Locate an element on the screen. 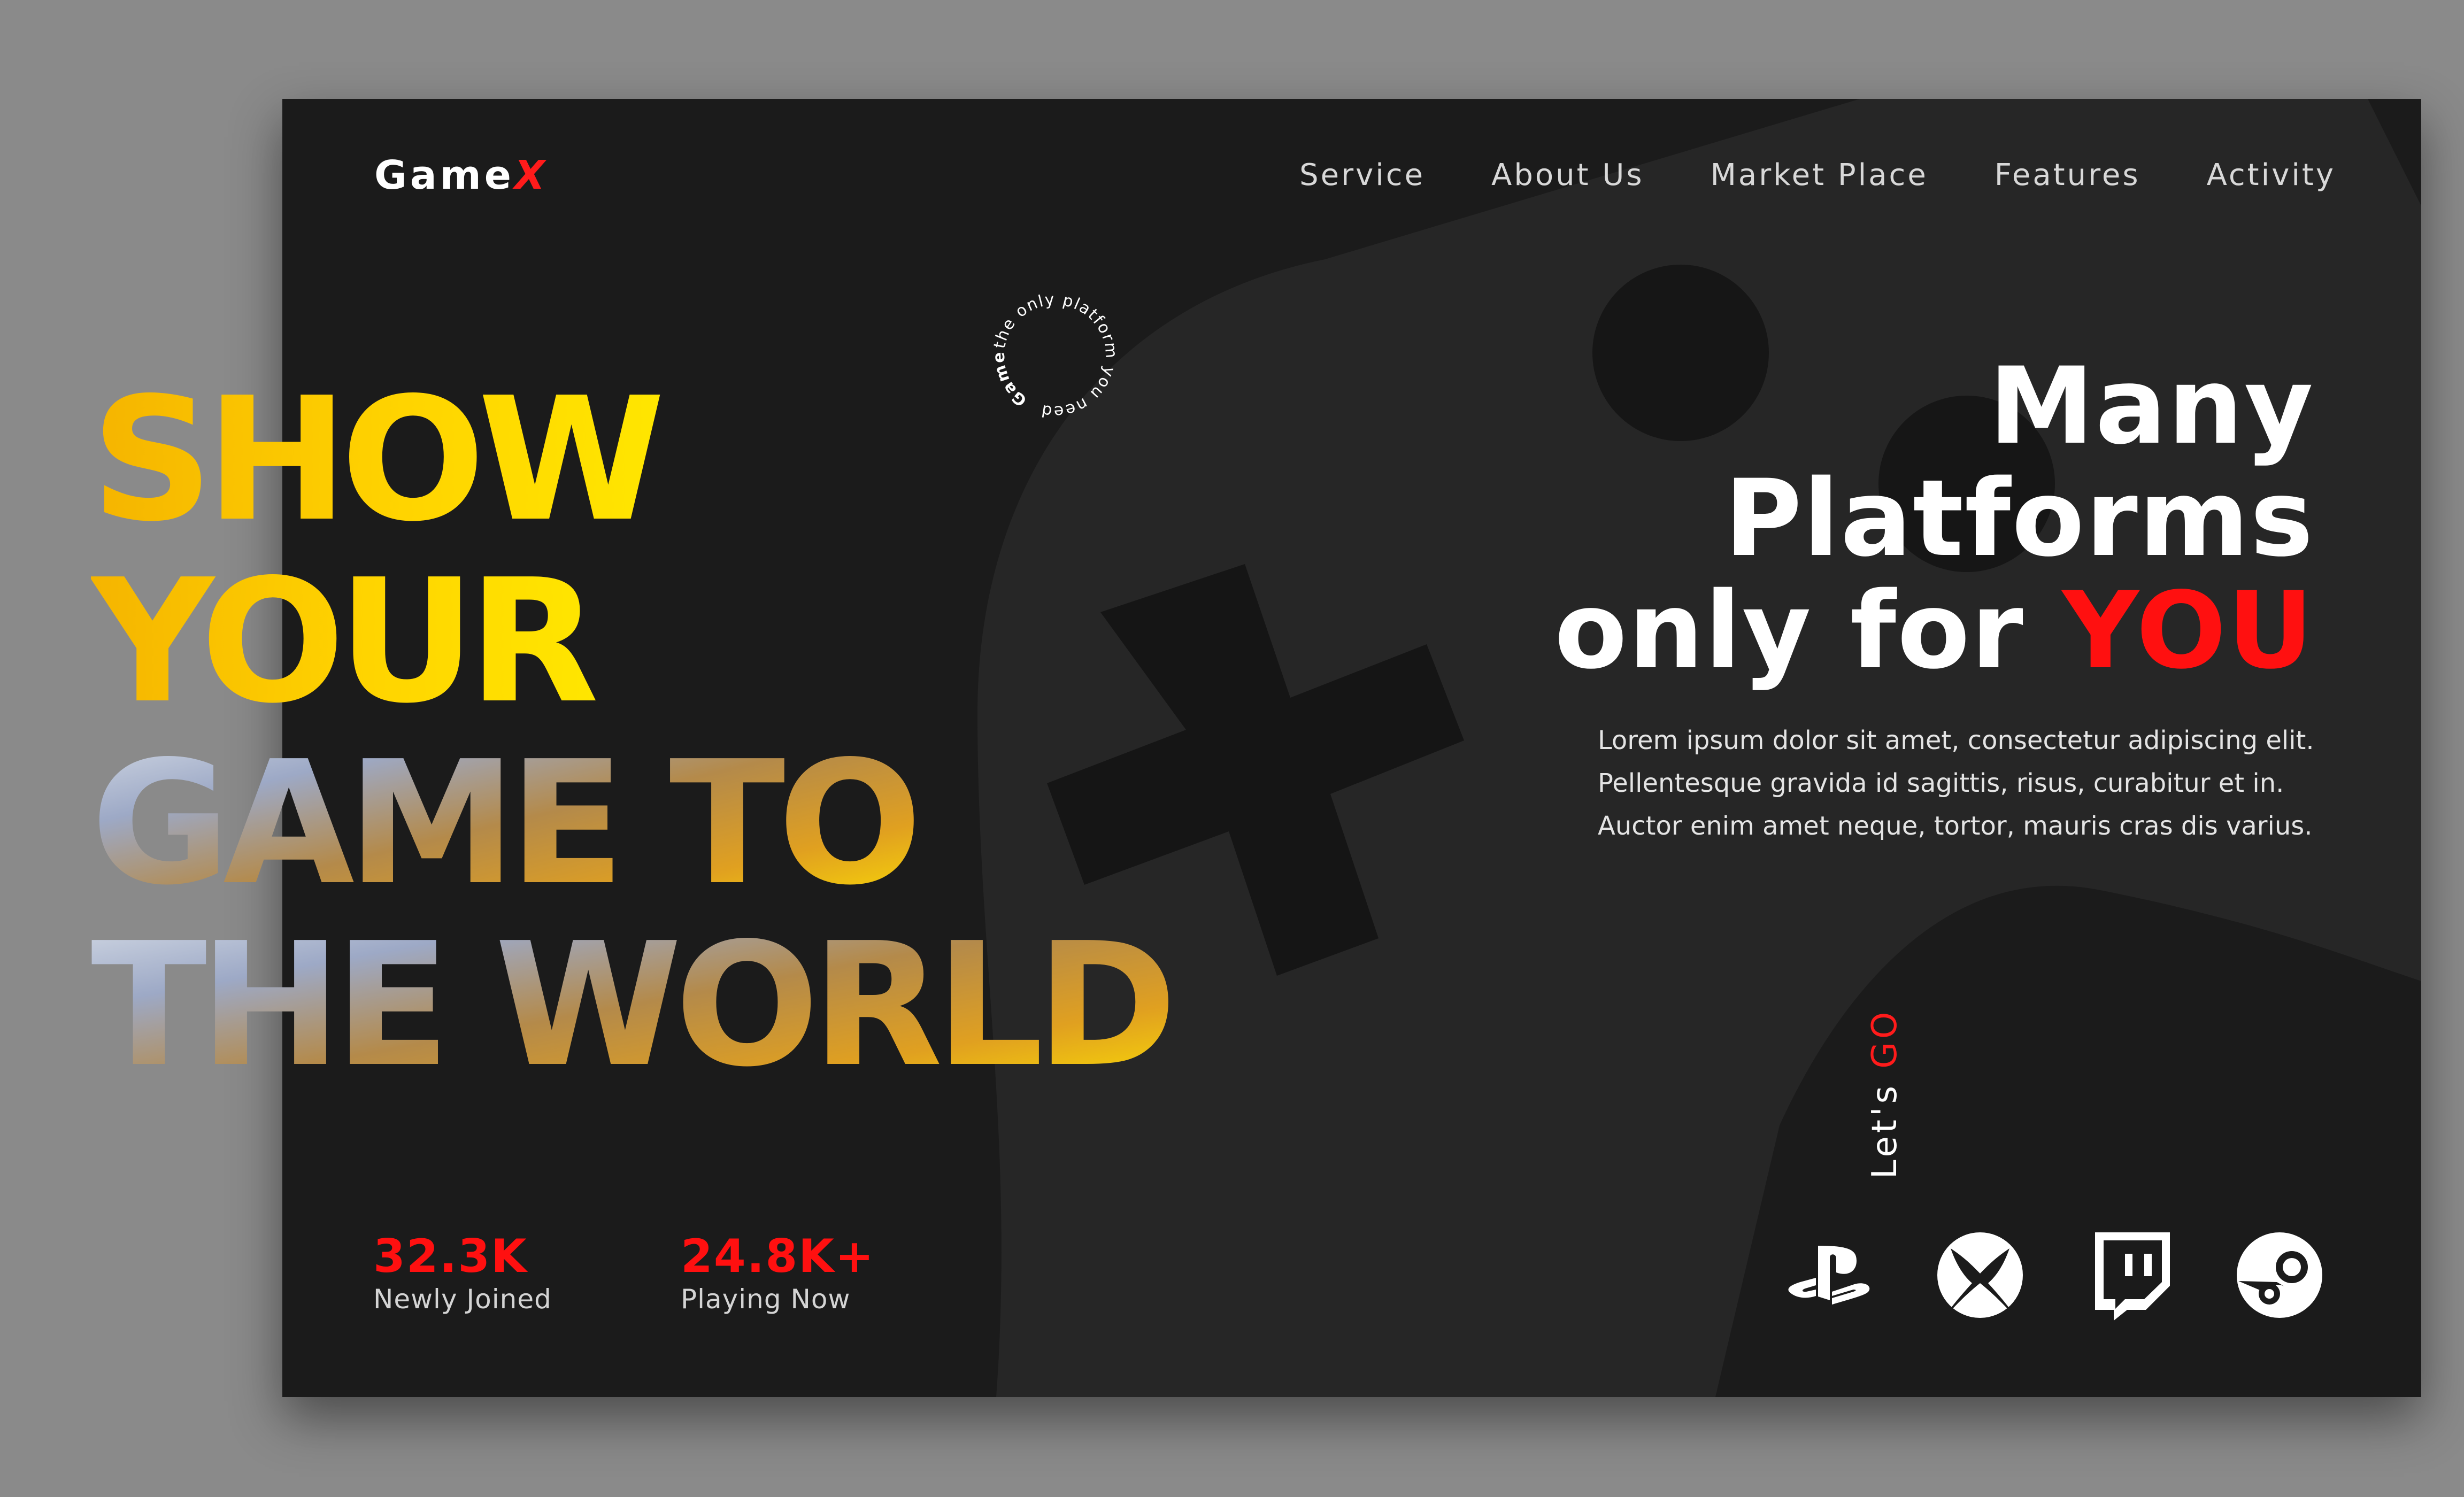  twitch-icon is located at coordinates (2129, 1275).